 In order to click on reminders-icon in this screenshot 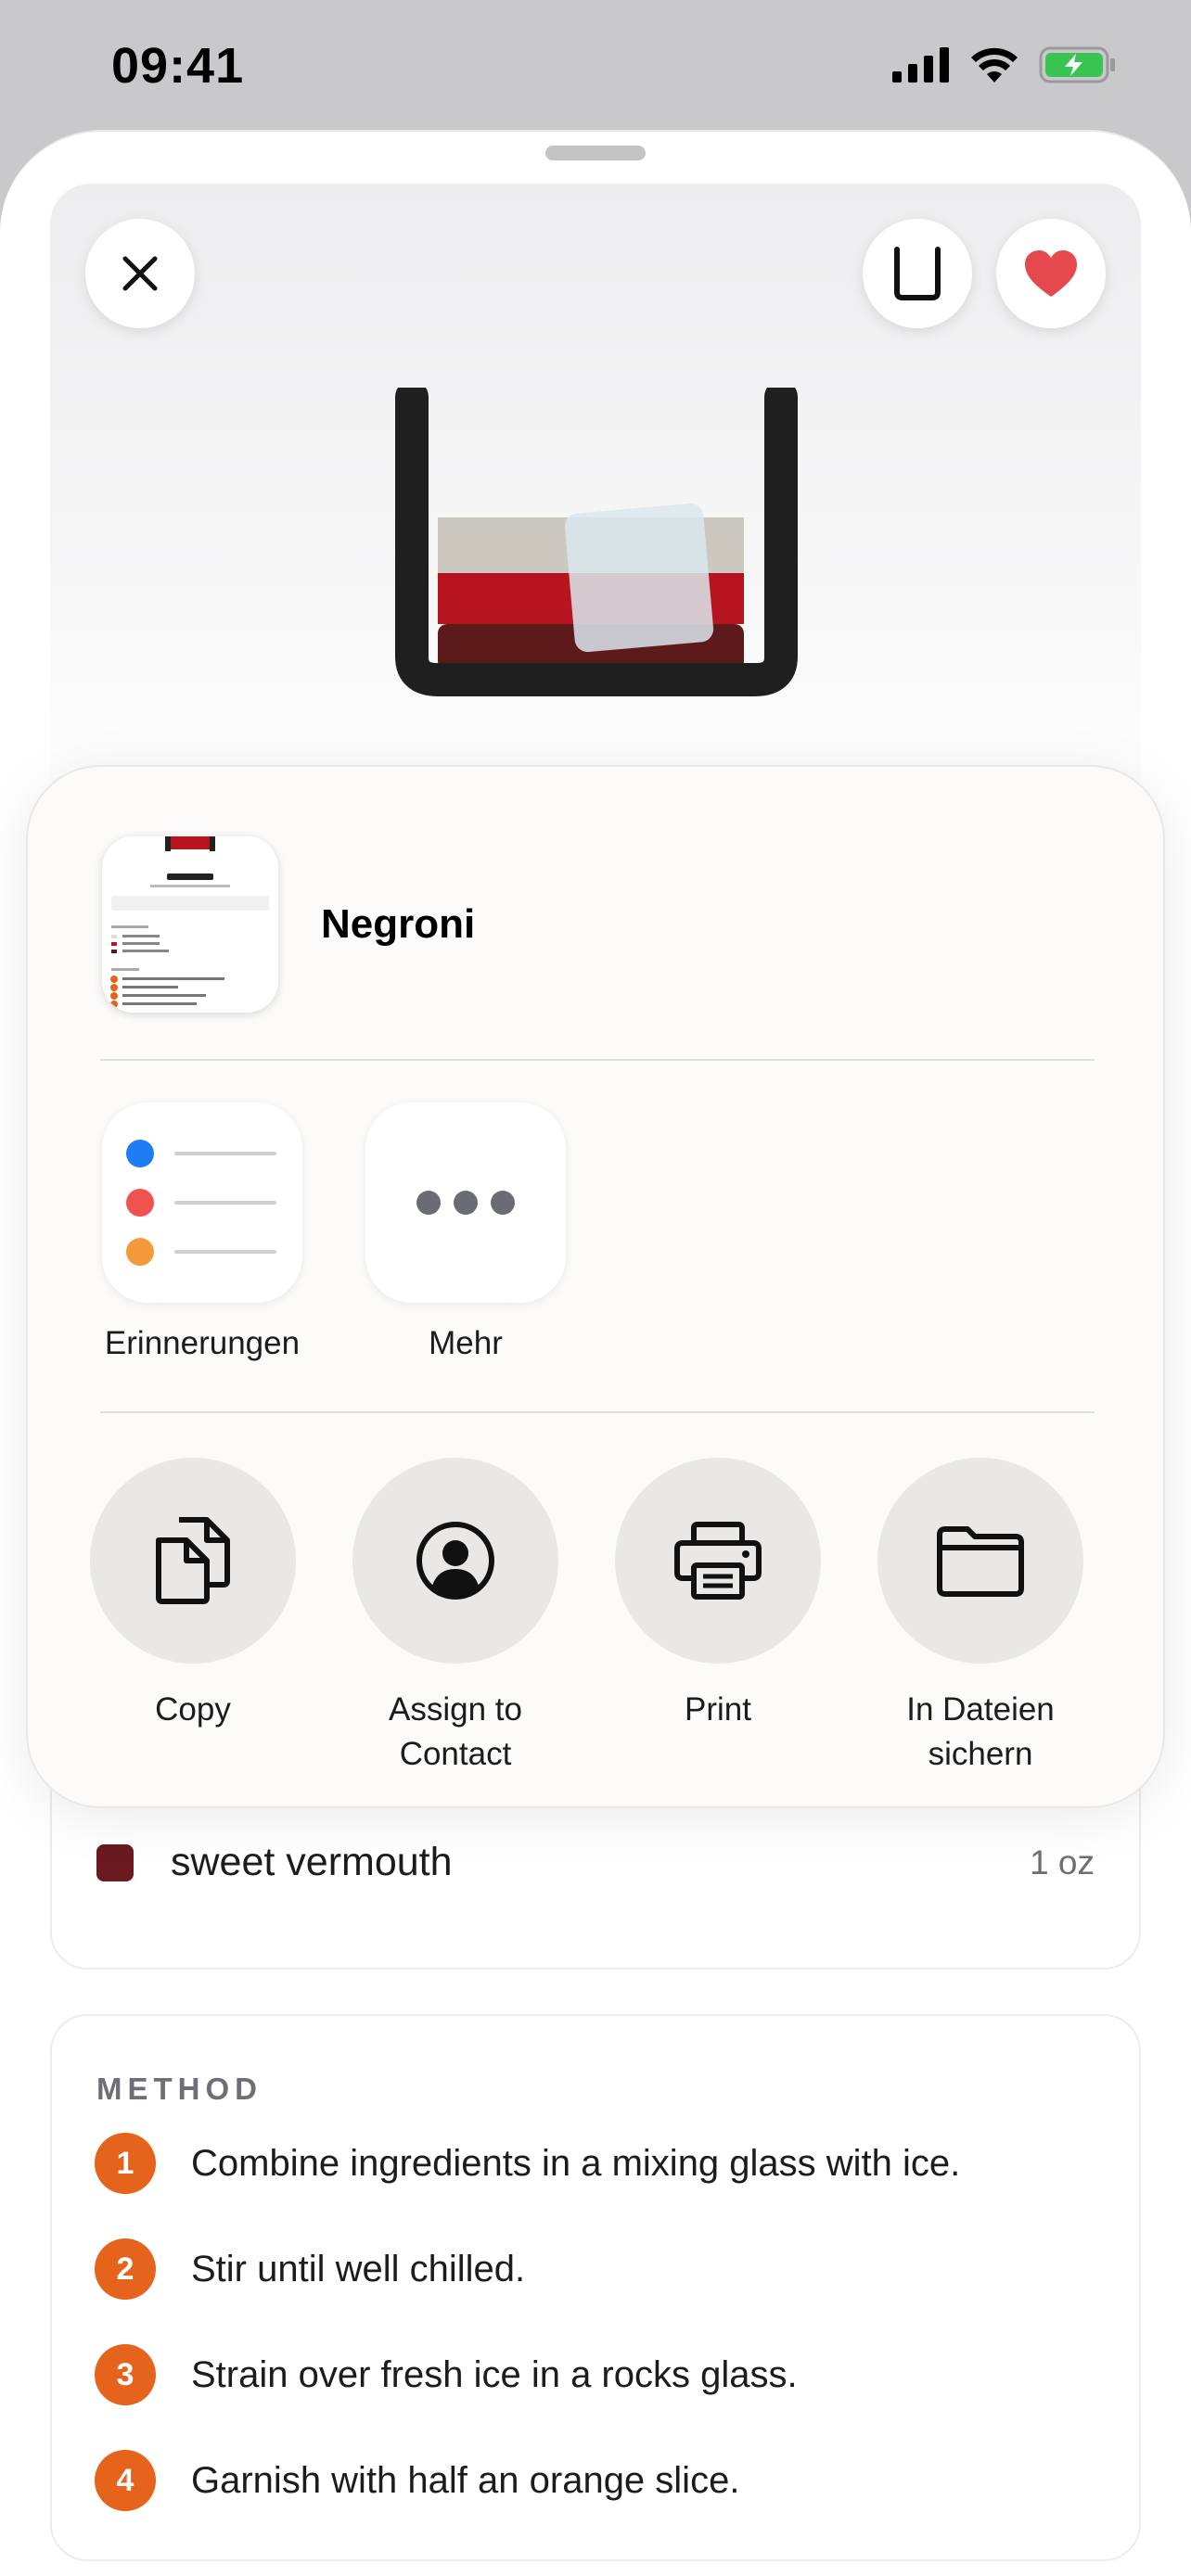, I will do `click(202, 1203)`.